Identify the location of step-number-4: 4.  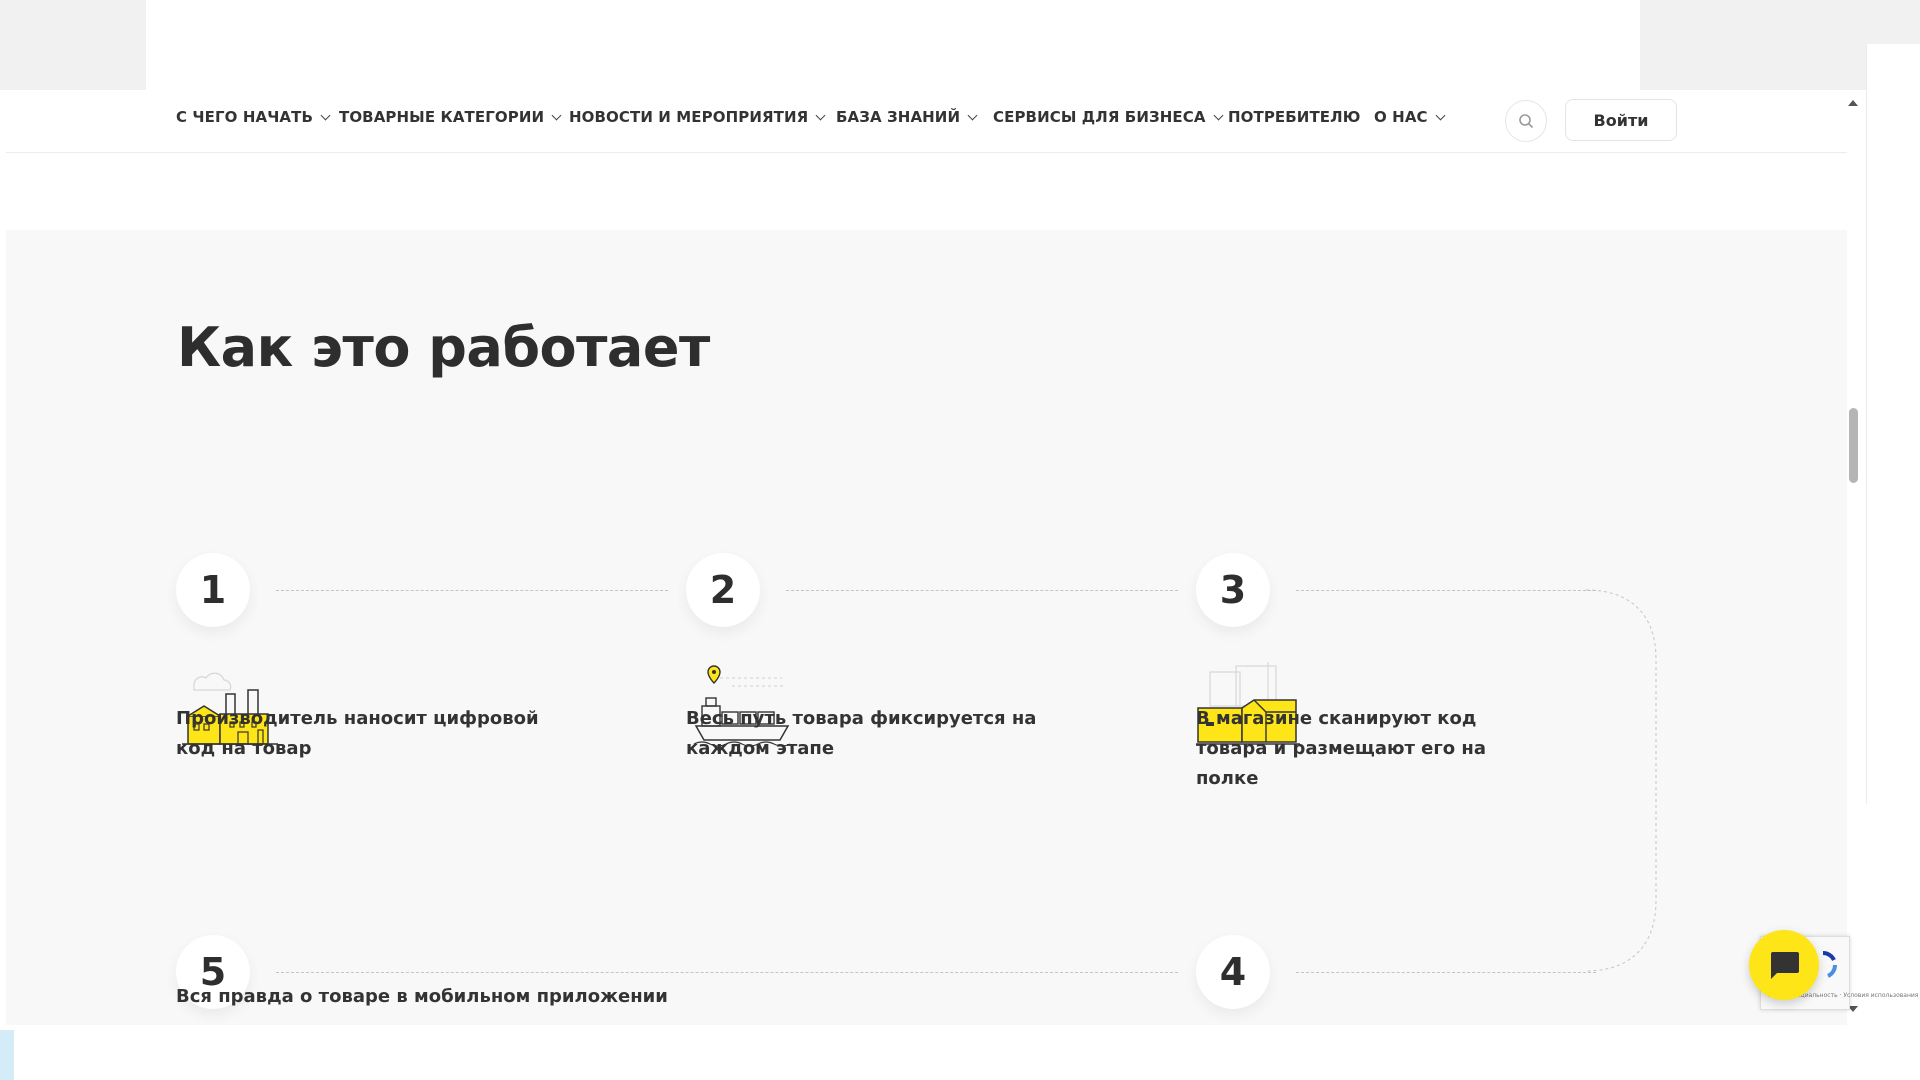
(1233, 972).